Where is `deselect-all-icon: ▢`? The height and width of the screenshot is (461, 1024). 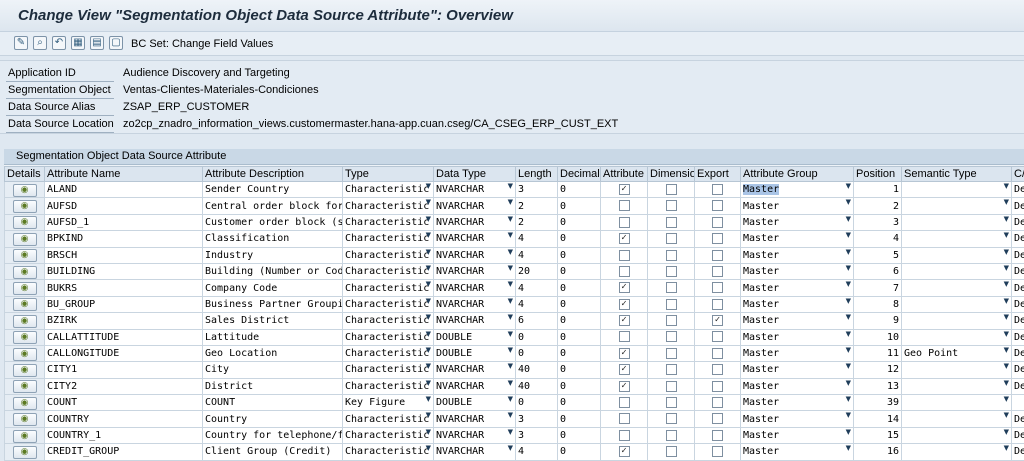 deselect-all-icon: ▢ is located at coordinates (116, 43).